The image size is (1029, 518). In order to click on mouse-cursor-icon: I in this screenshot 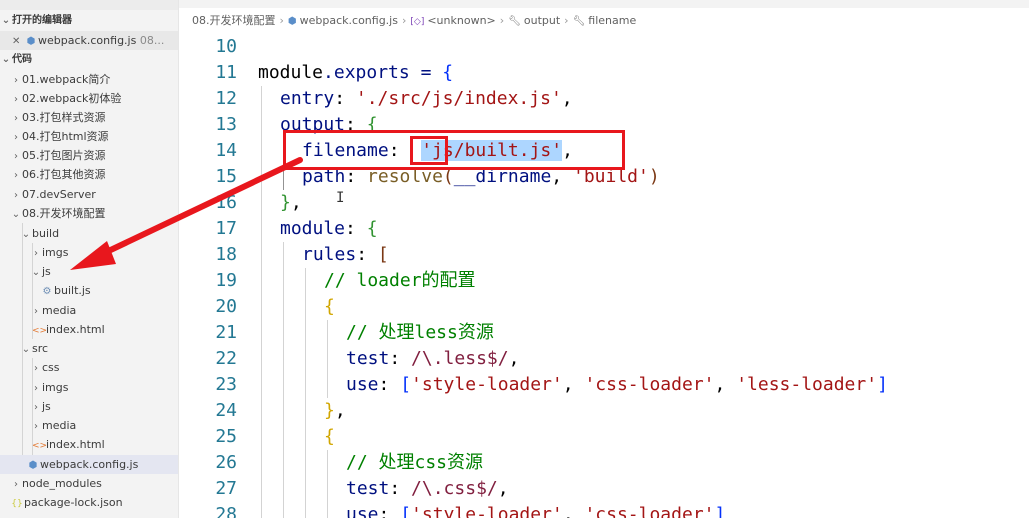, I will do `click(340, 198)`.